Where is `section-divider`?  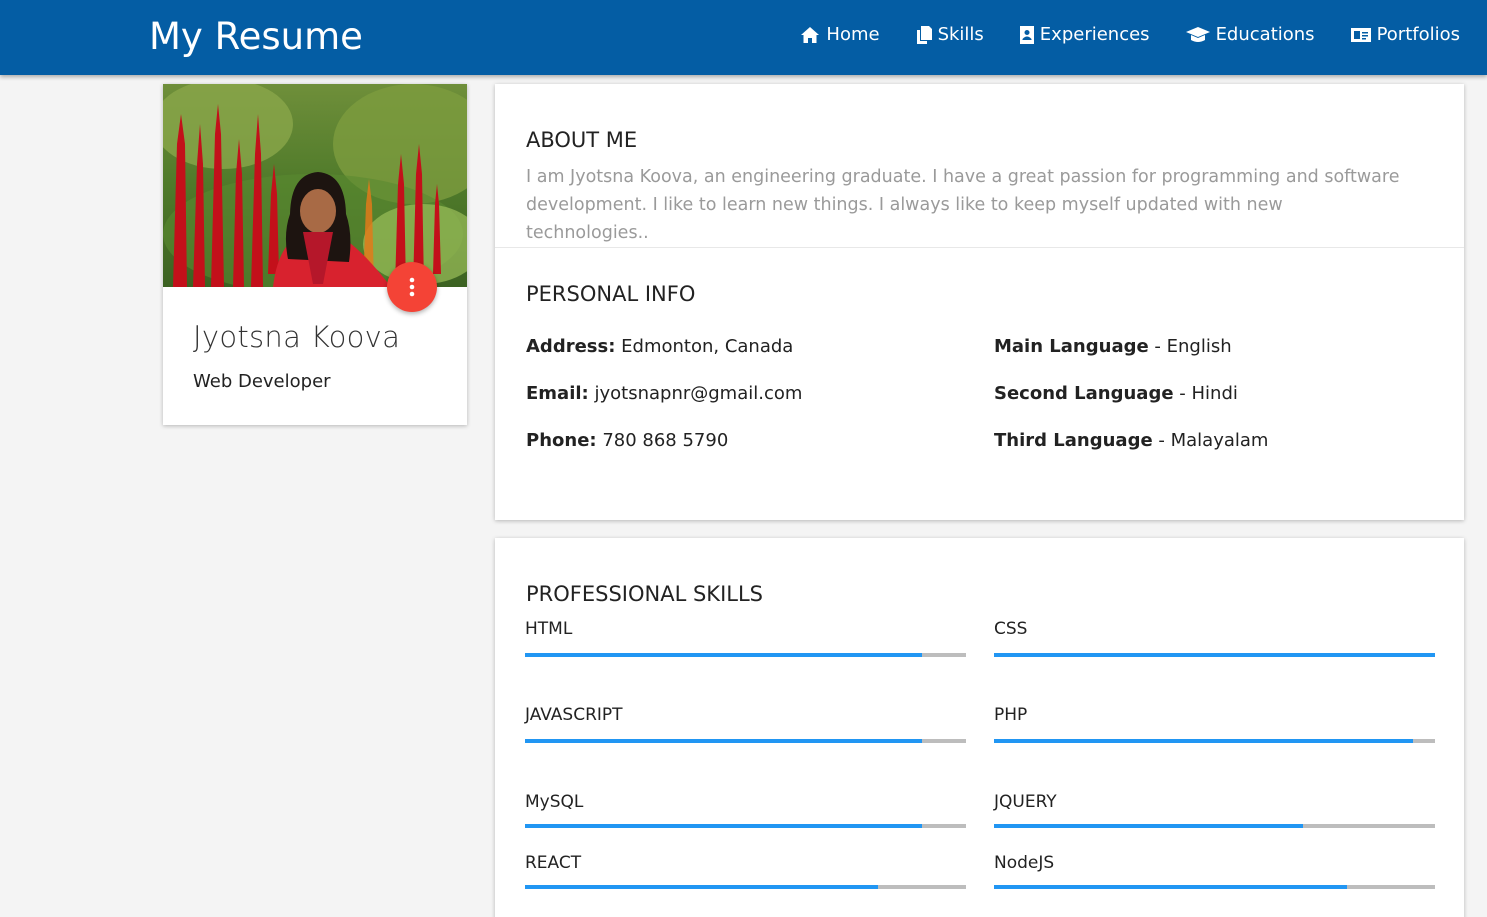
section-divider is located at coordinates (979, 247).